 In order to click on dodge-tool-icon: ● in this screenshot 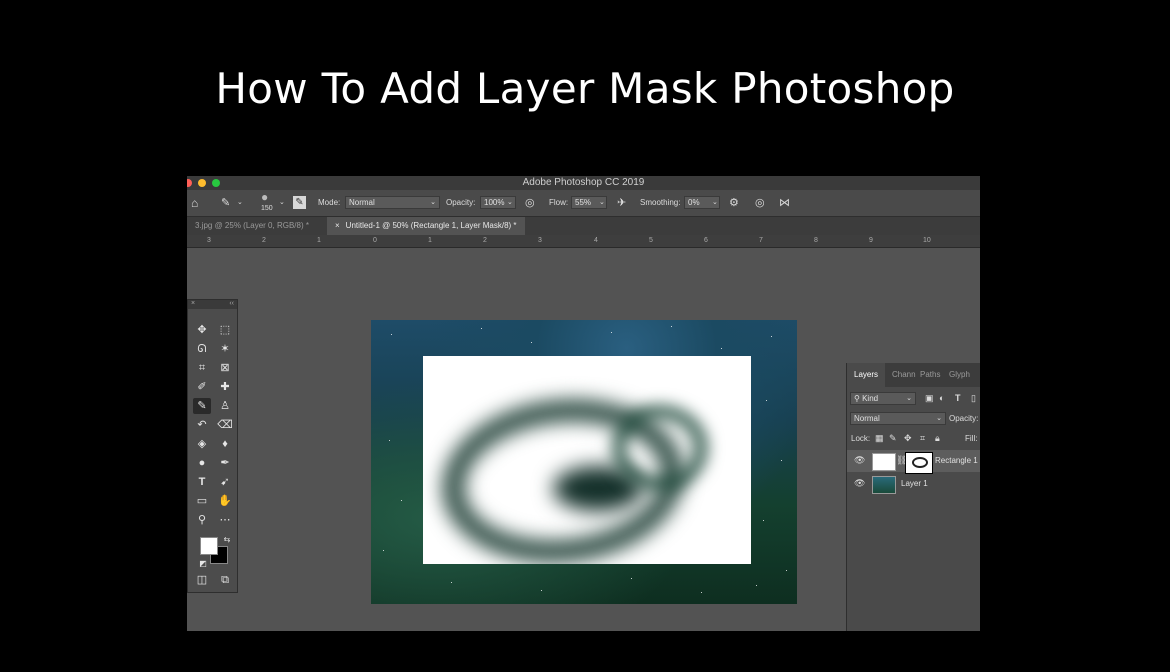, I will do `click(202, 463)`.